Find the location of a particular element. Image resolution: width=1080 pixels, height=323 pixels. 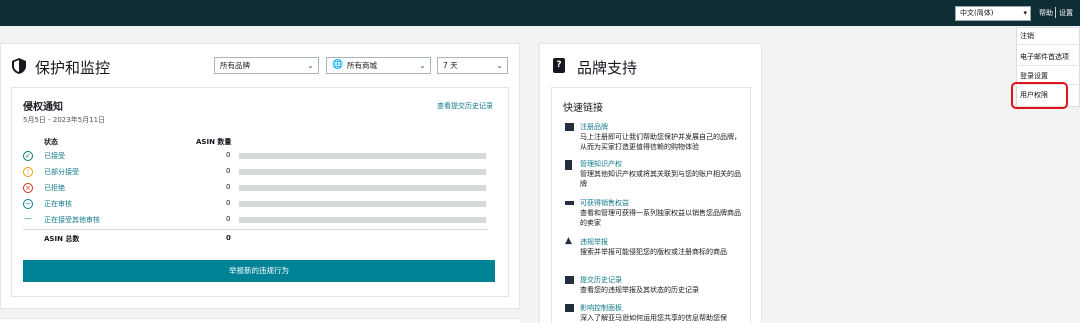

language-select: 中文(简体) ▾ is located at coordinates (993, 13).